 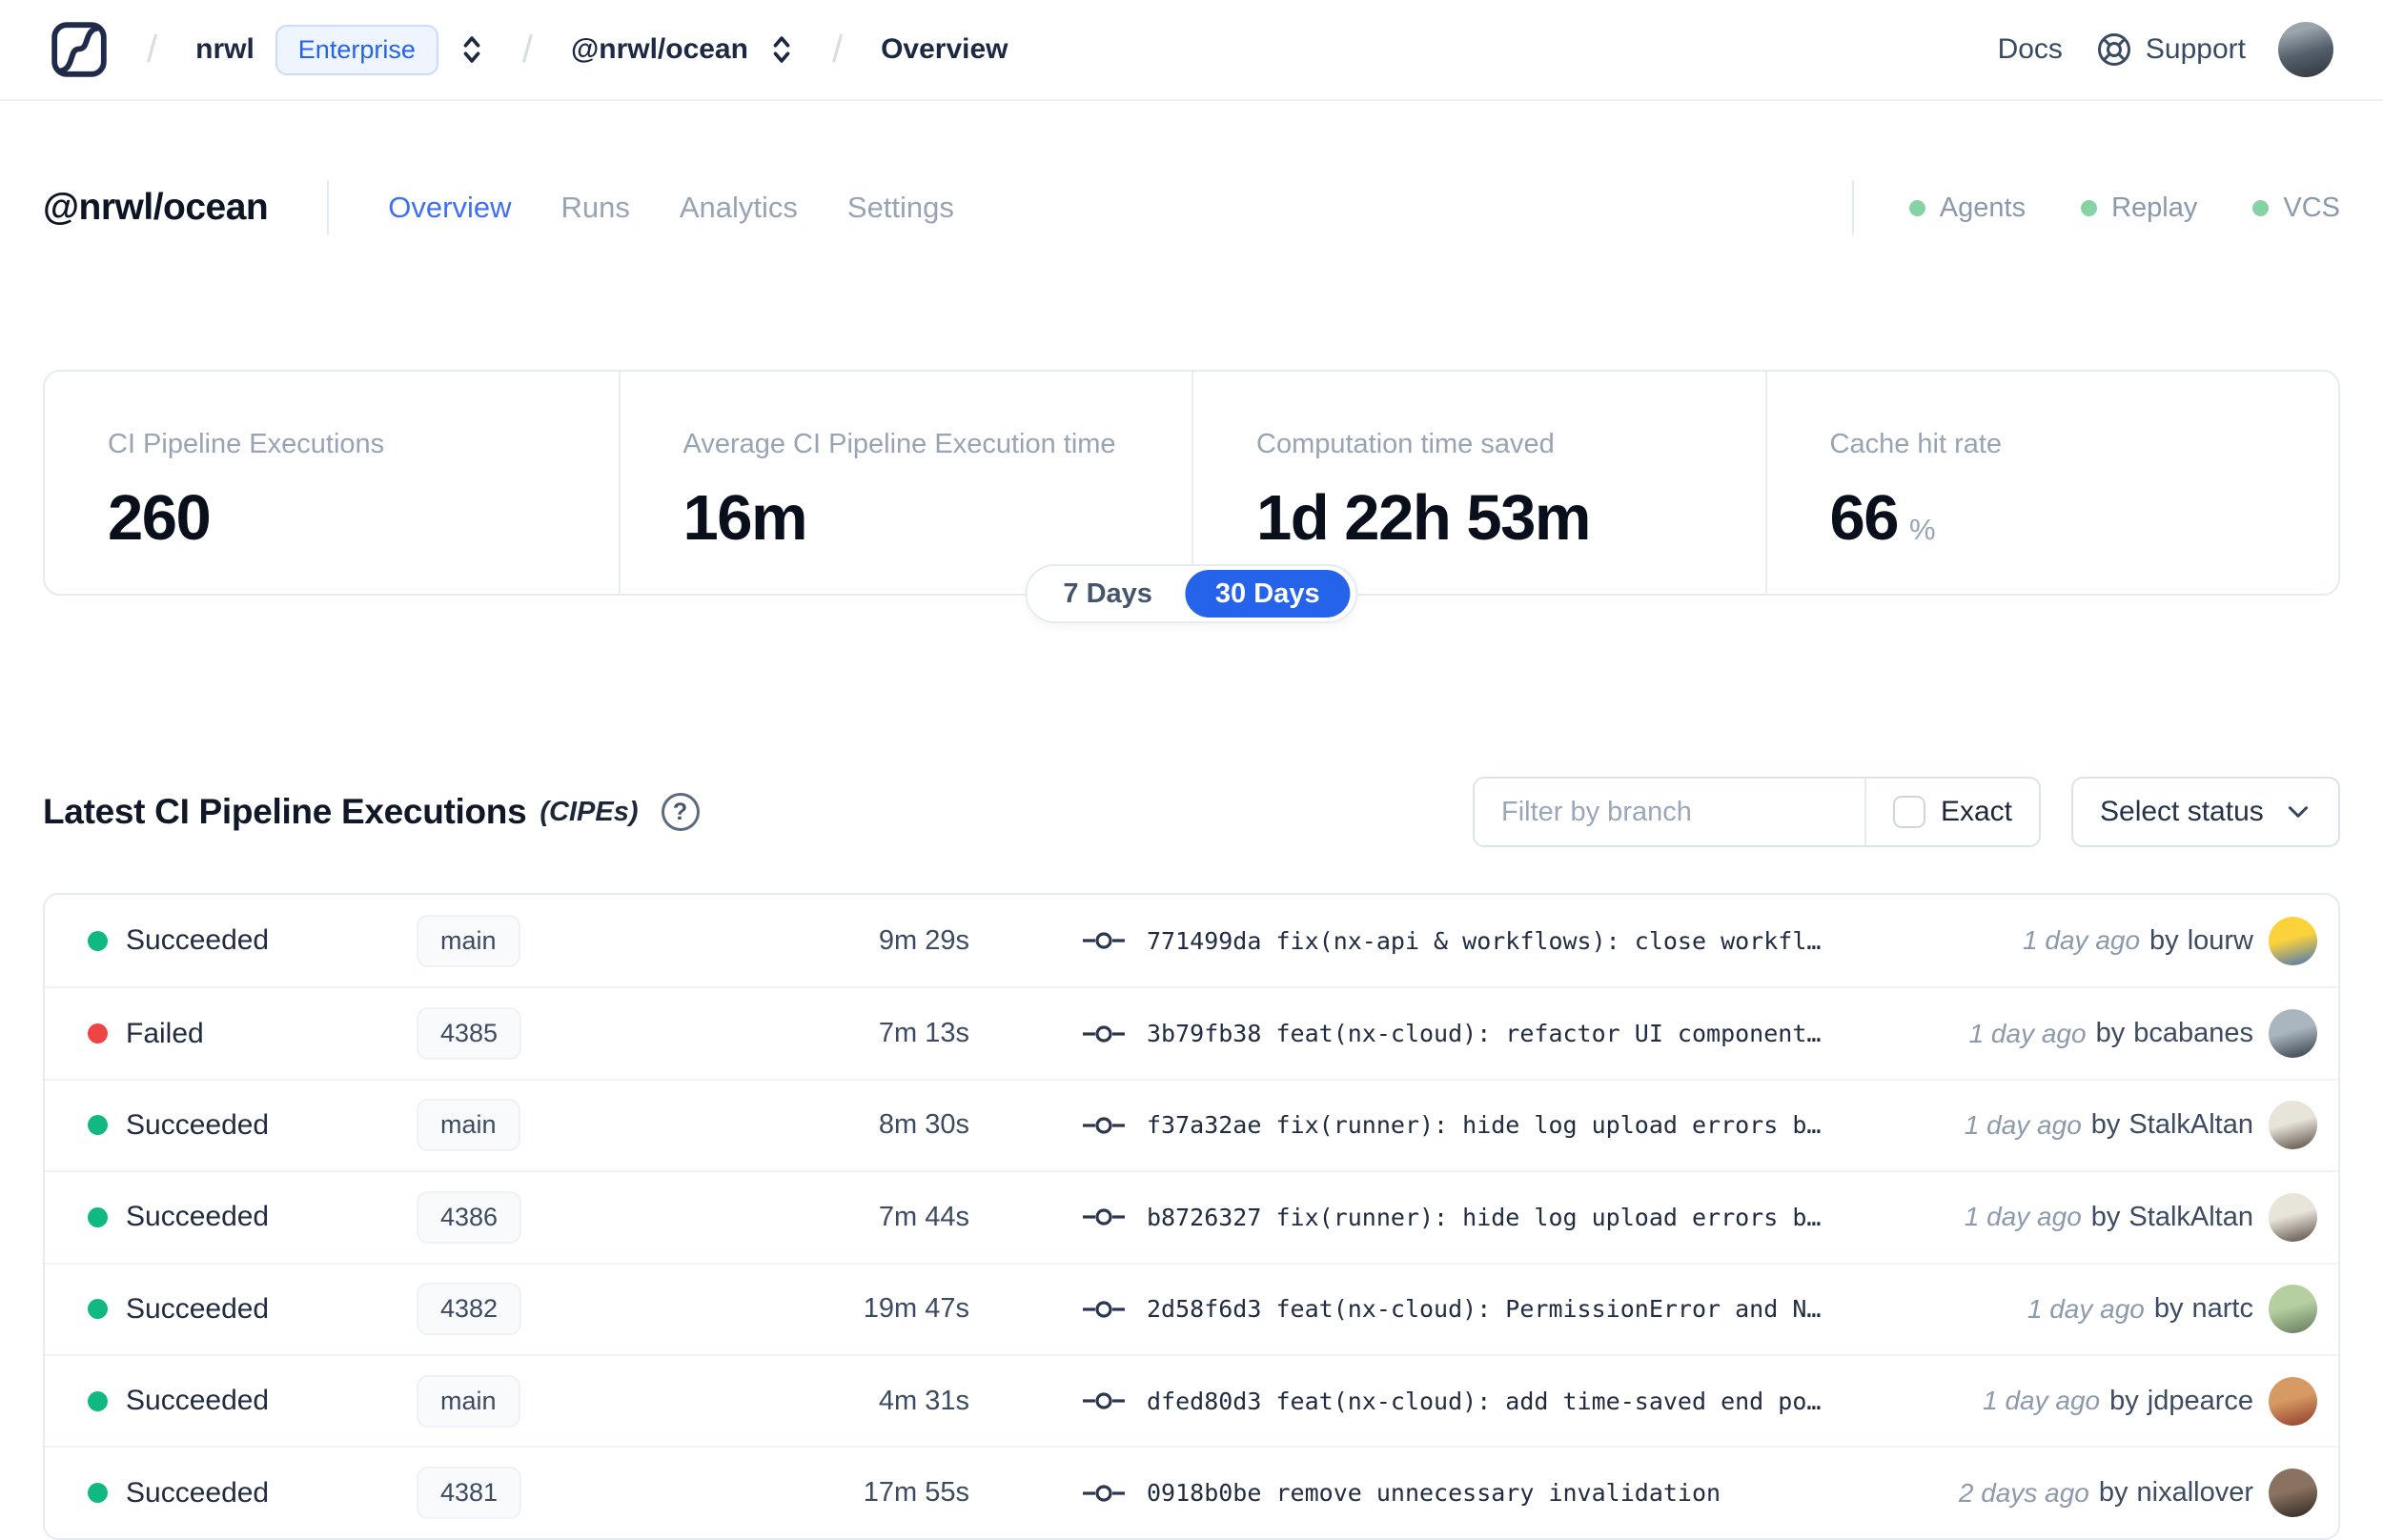 What do you see at coordinates (470, 1217) in the screenshot?
I see `branch-badge: 4386` at bounding box center [470, 1217].